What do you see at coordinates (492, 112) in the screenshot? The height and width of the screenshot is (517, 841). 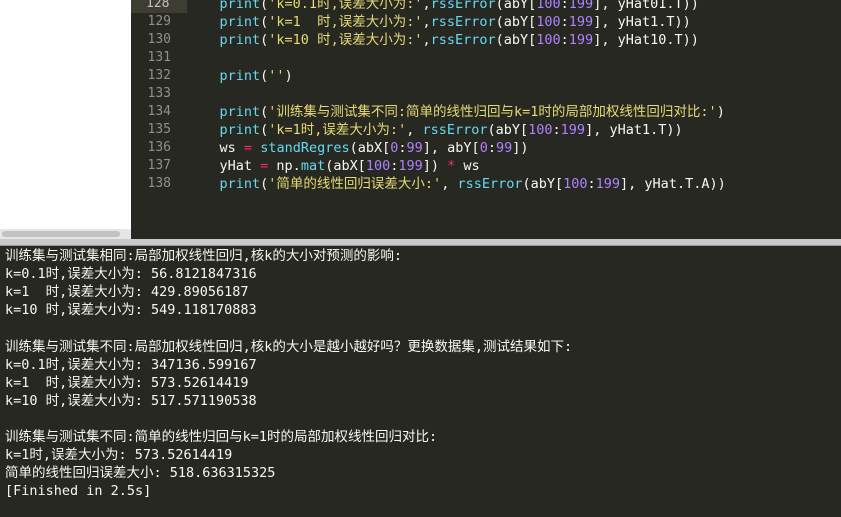 I see `code-token: '训练集与测试集不同:简单的线性归回与k=1时的局部加权线性回归对比:'` at bounding box center [492, 112].